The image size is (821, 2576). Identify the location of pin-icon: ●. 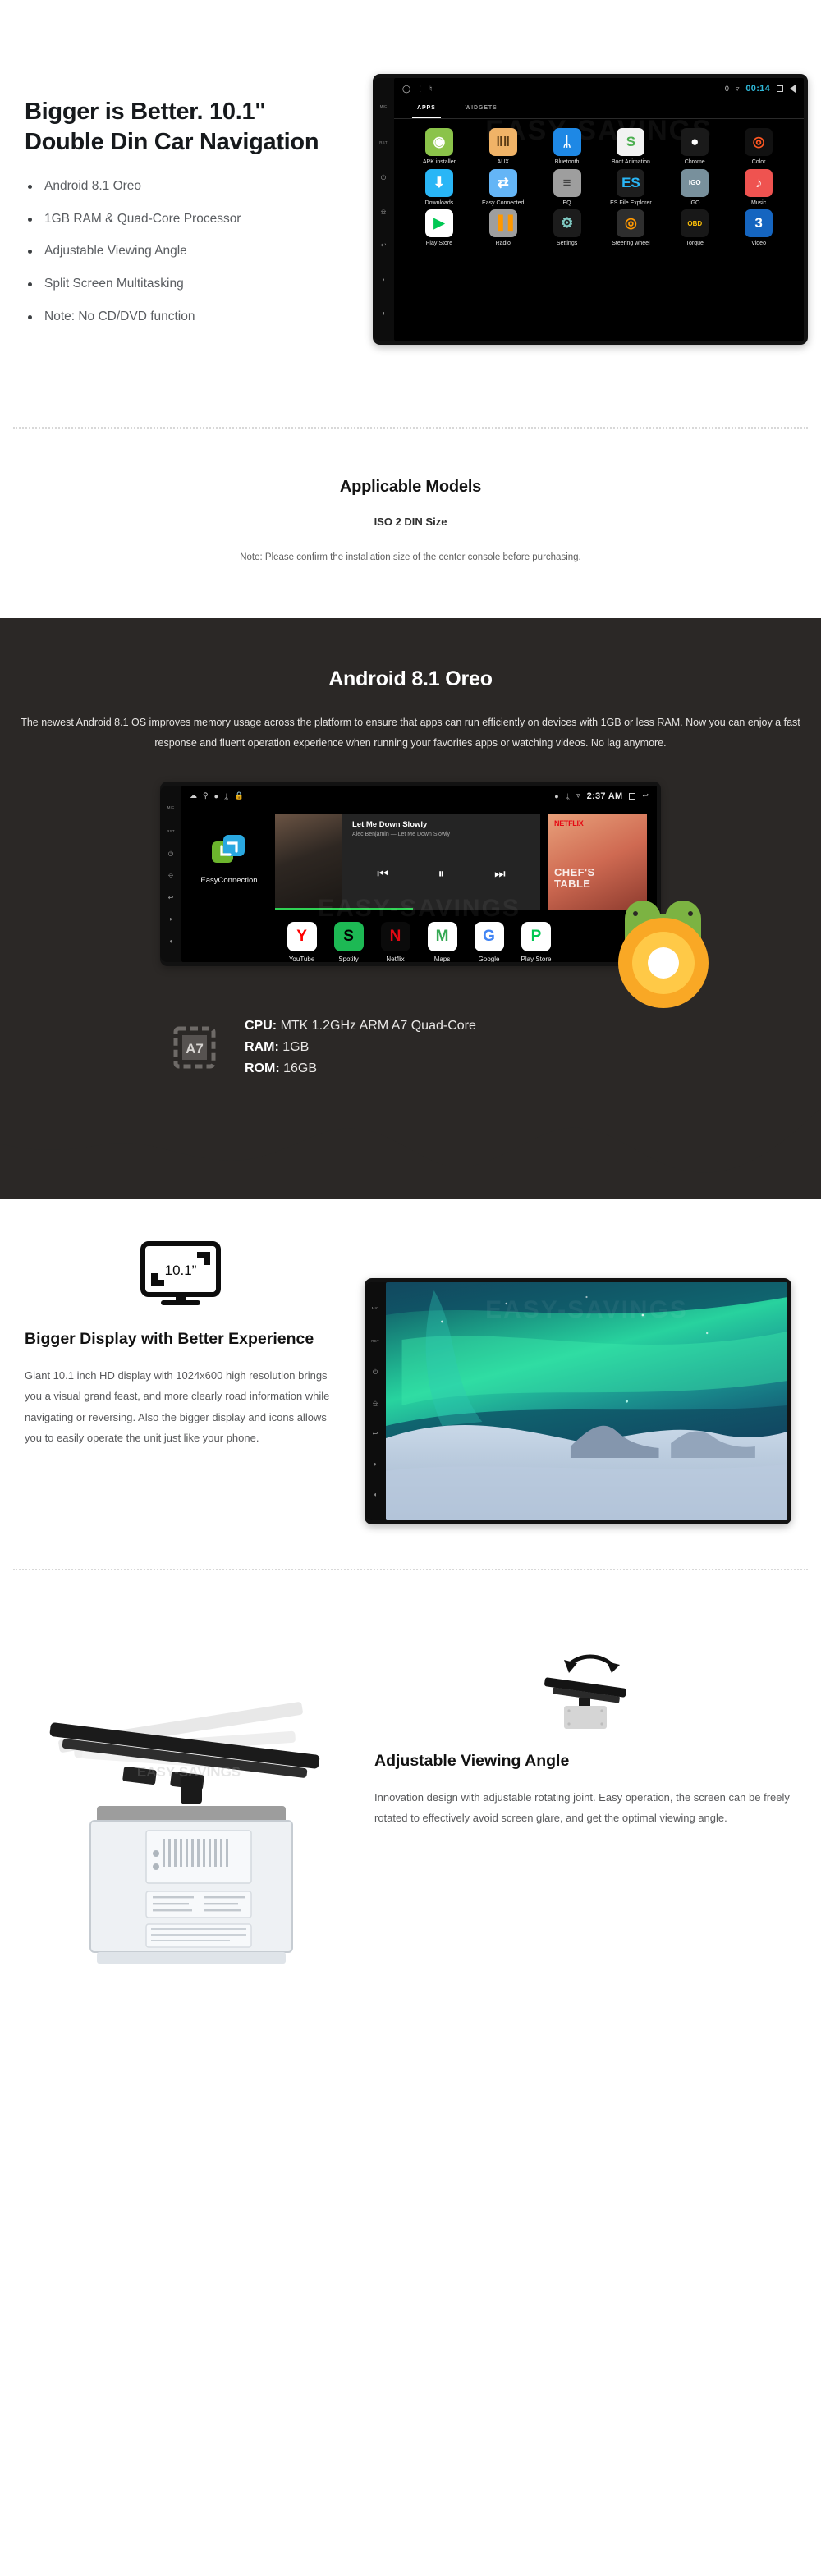
(556, 796).